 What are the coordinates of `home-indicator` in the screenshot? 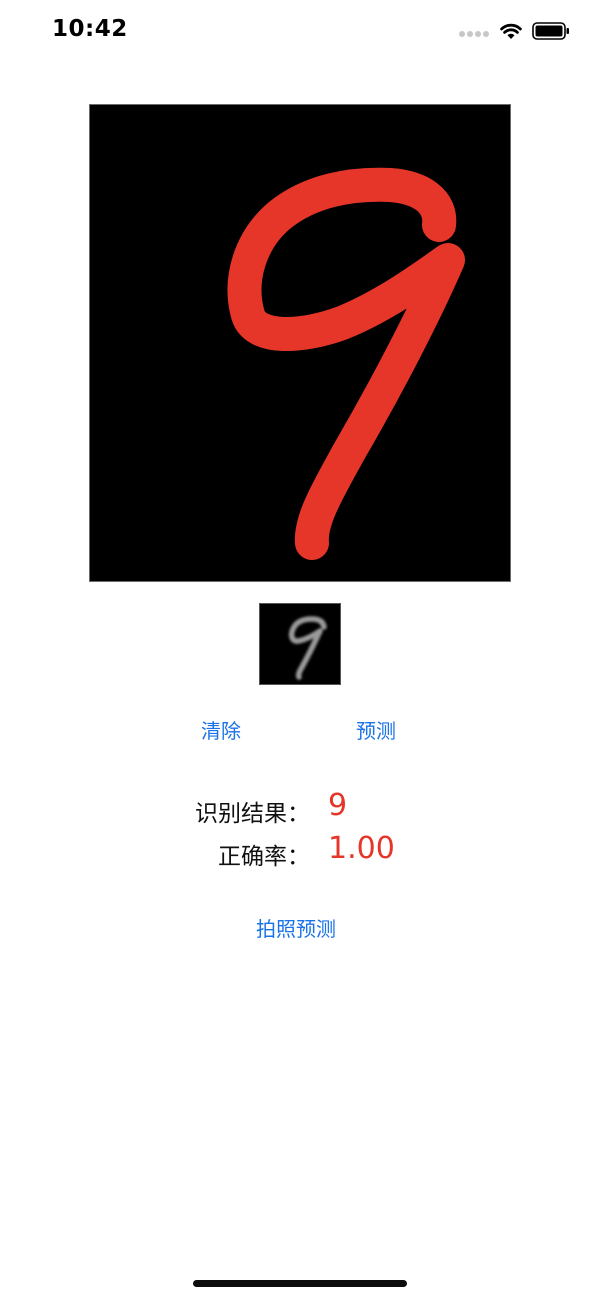 It's located at (300, 1283).